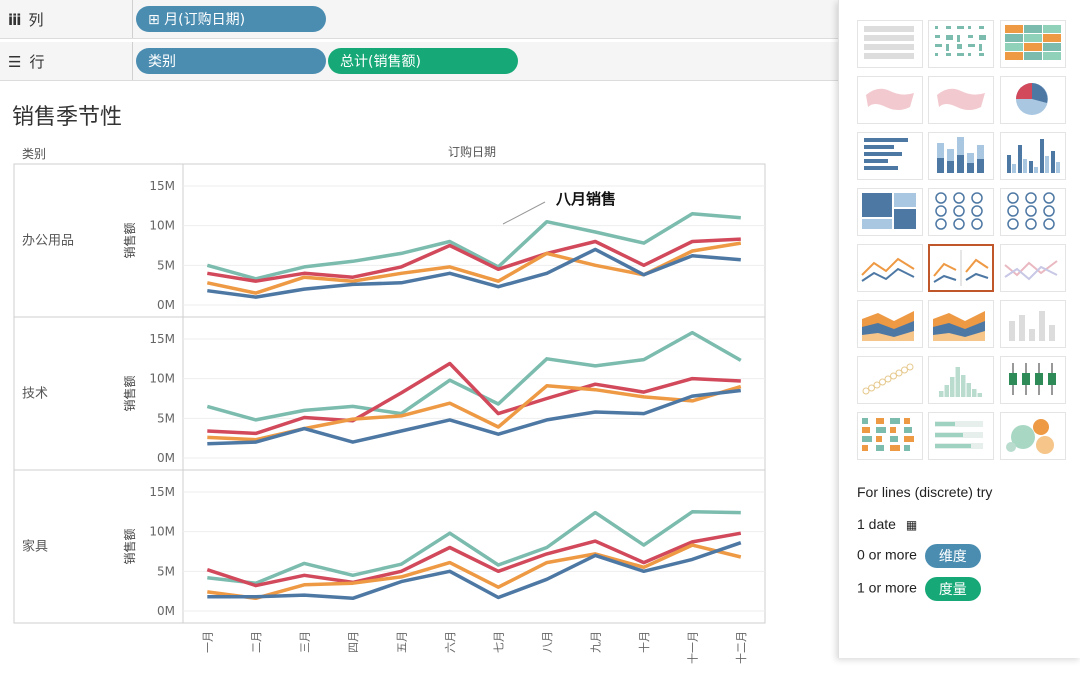  Describe the element at coordinates (423, 61) in the screenshot. I see `row-pill-sales-sum: 总计(销售额)` at that location.